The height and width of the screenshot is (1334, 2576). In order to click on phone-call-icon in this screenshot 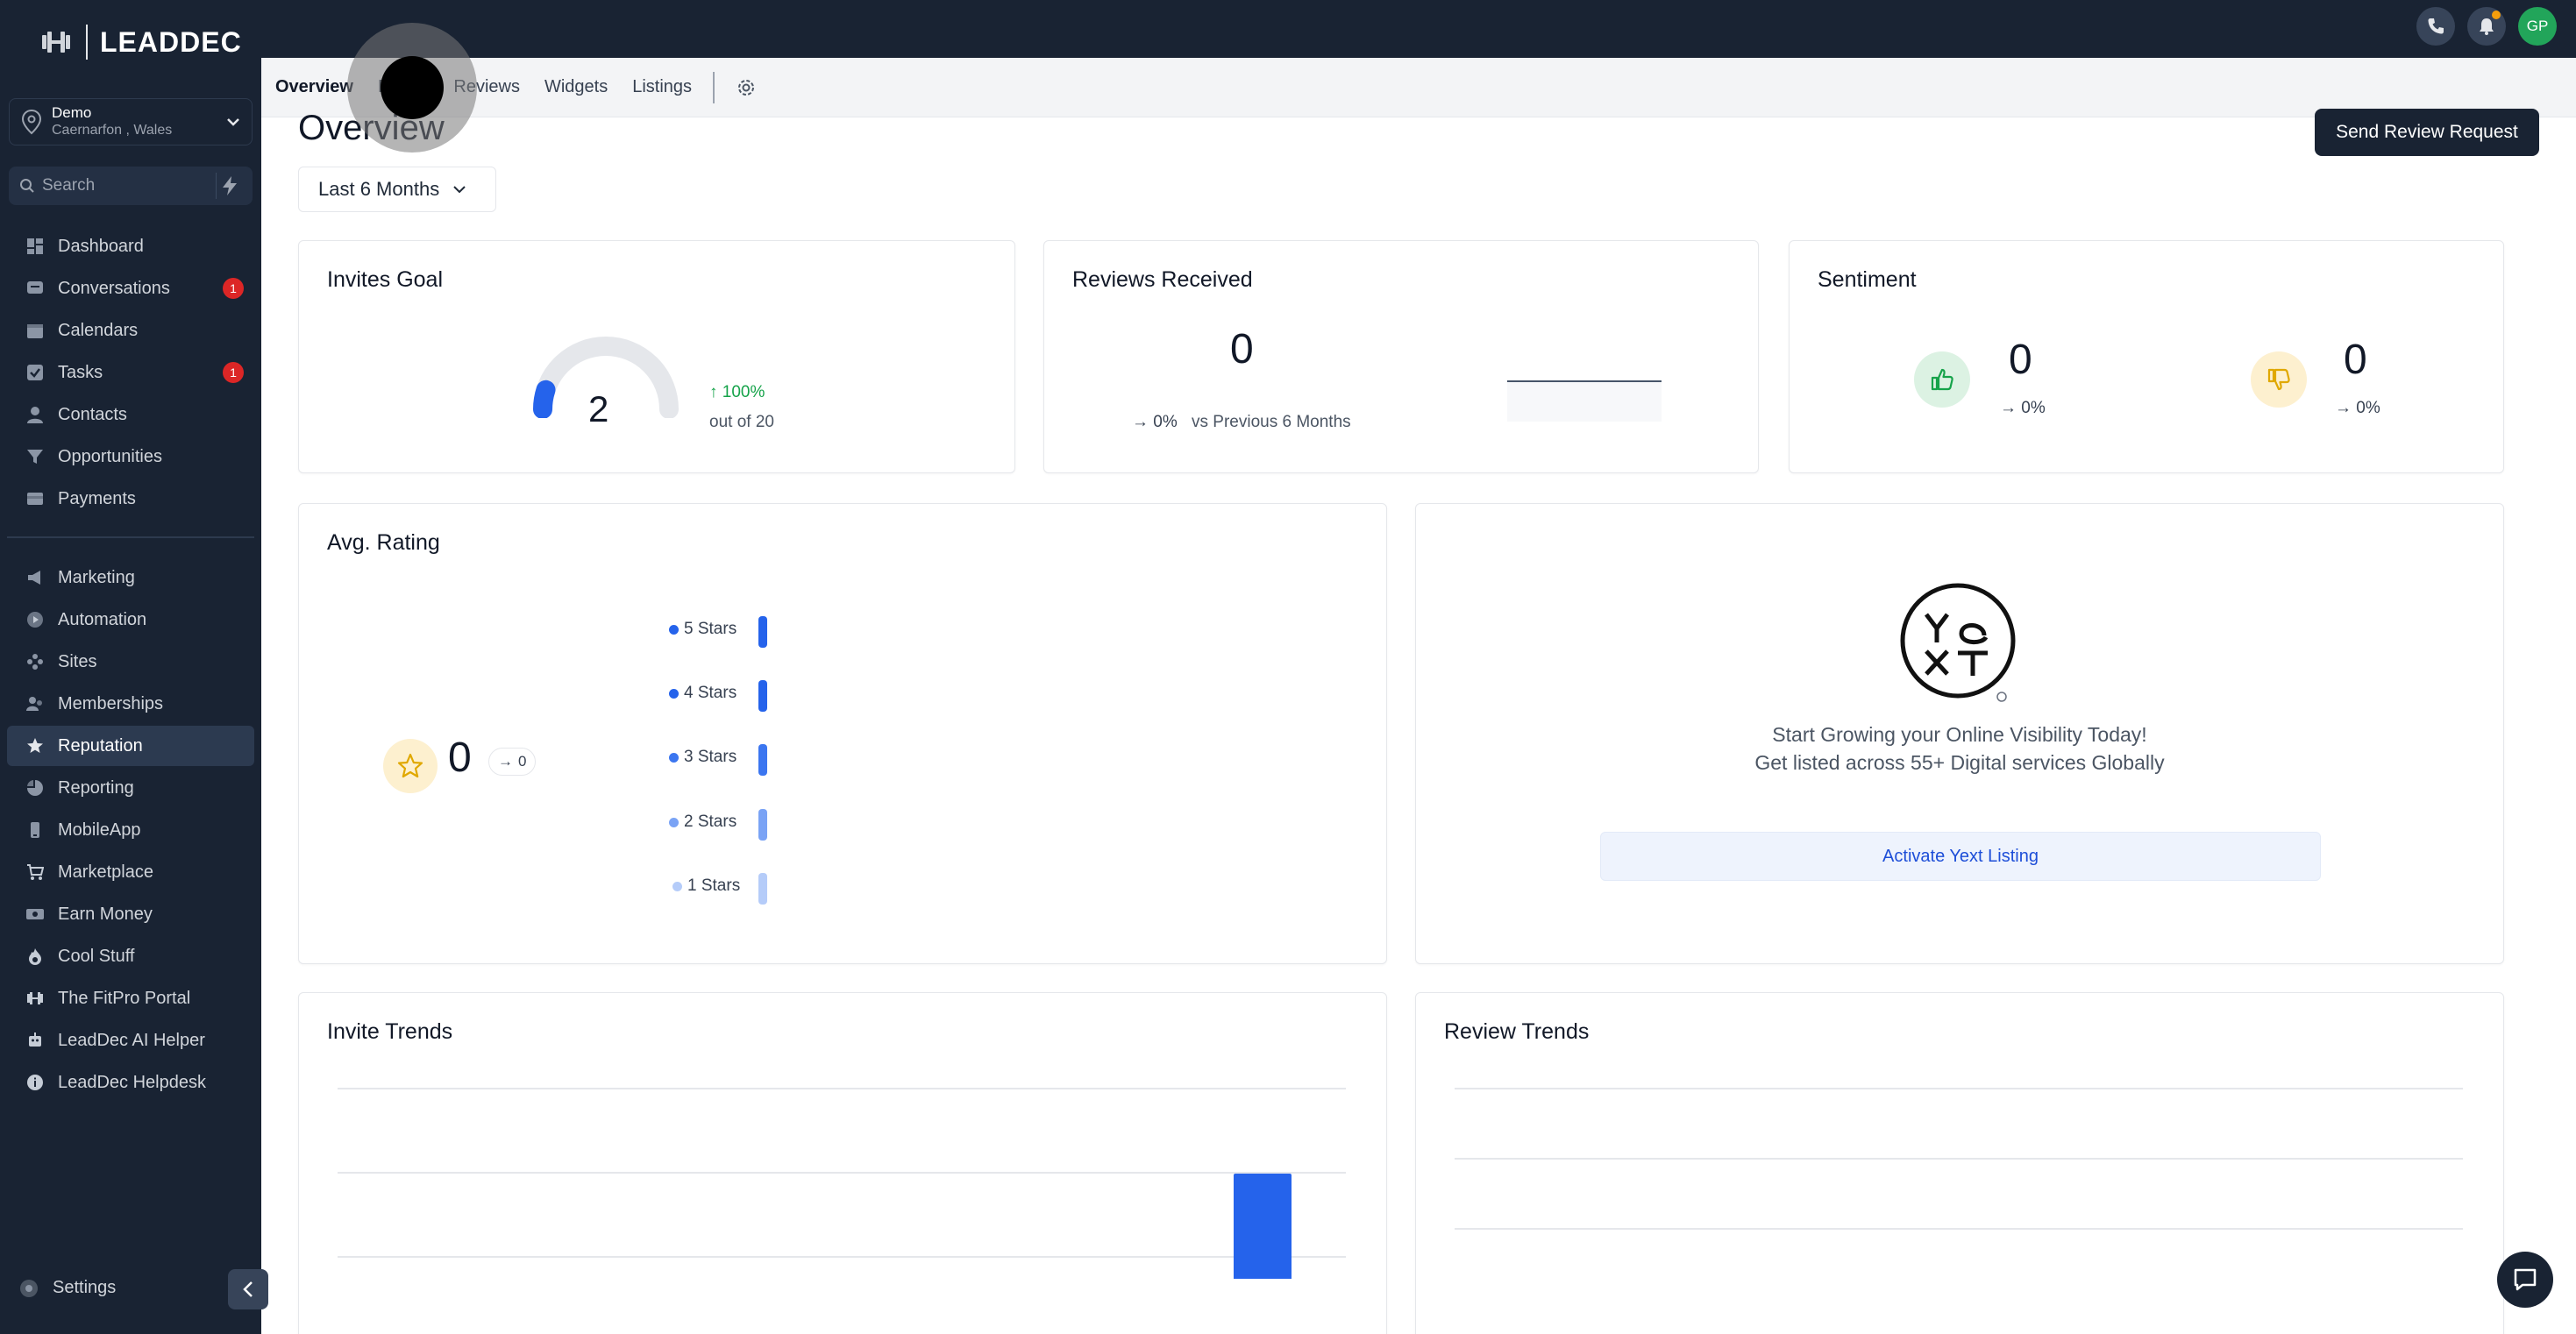, I will do `click(2436, 26)`.